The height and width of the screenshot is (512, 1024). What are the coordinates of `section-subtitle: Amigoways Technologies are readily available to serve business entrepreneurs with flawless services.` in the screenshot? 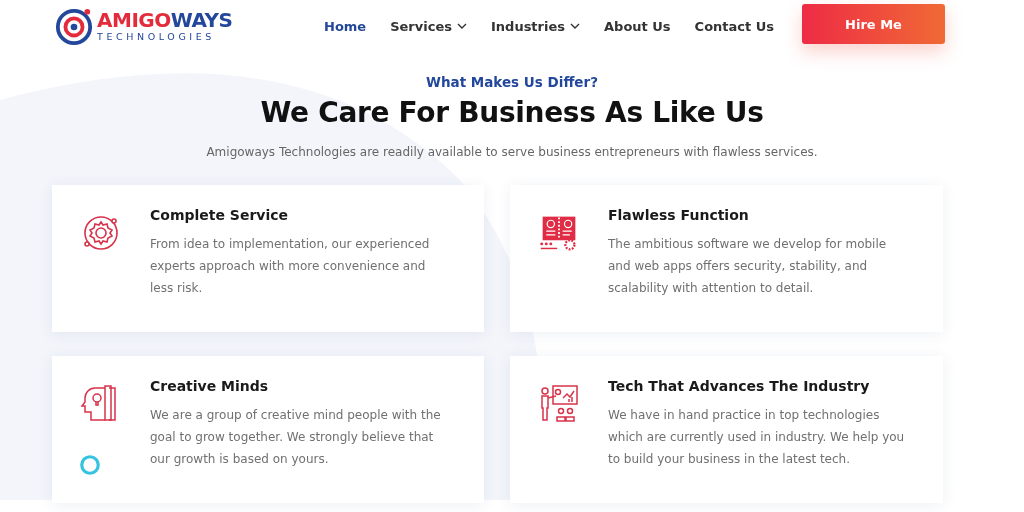 It's located at (512, 152).